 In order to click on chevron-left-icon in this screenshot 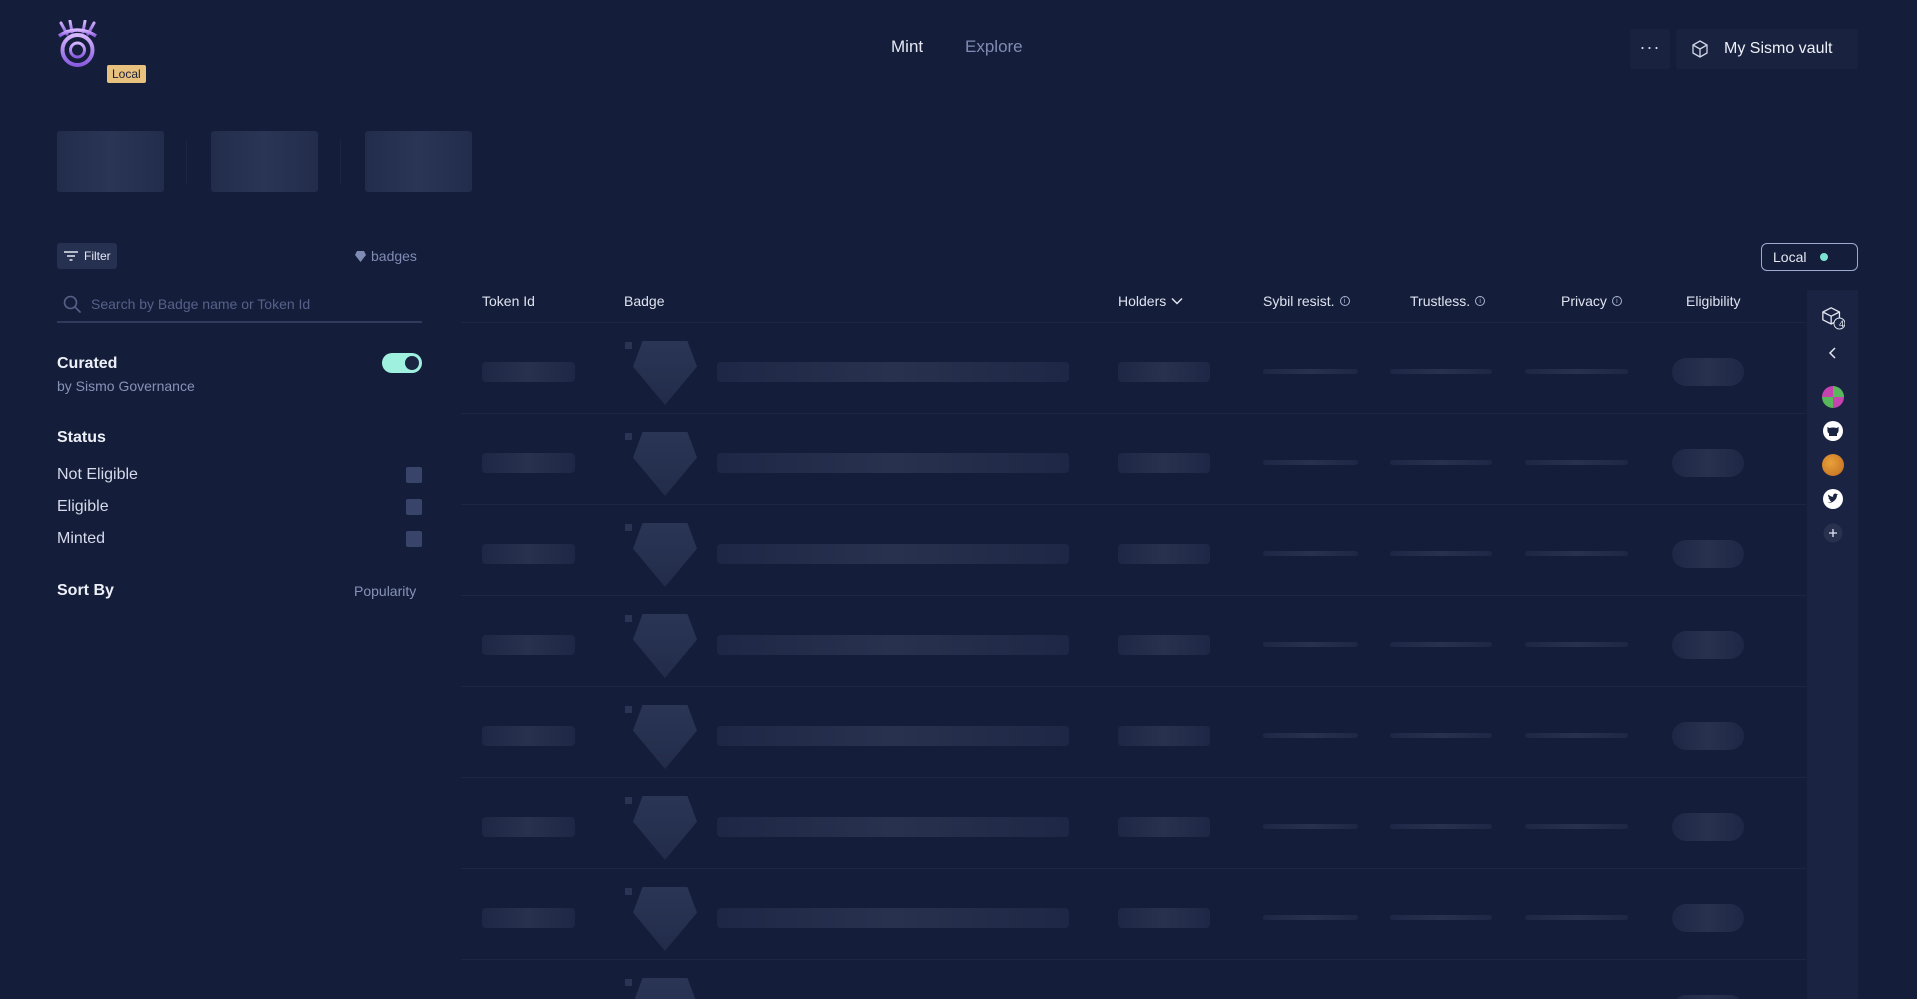, I will do `click(1832, 353)`.